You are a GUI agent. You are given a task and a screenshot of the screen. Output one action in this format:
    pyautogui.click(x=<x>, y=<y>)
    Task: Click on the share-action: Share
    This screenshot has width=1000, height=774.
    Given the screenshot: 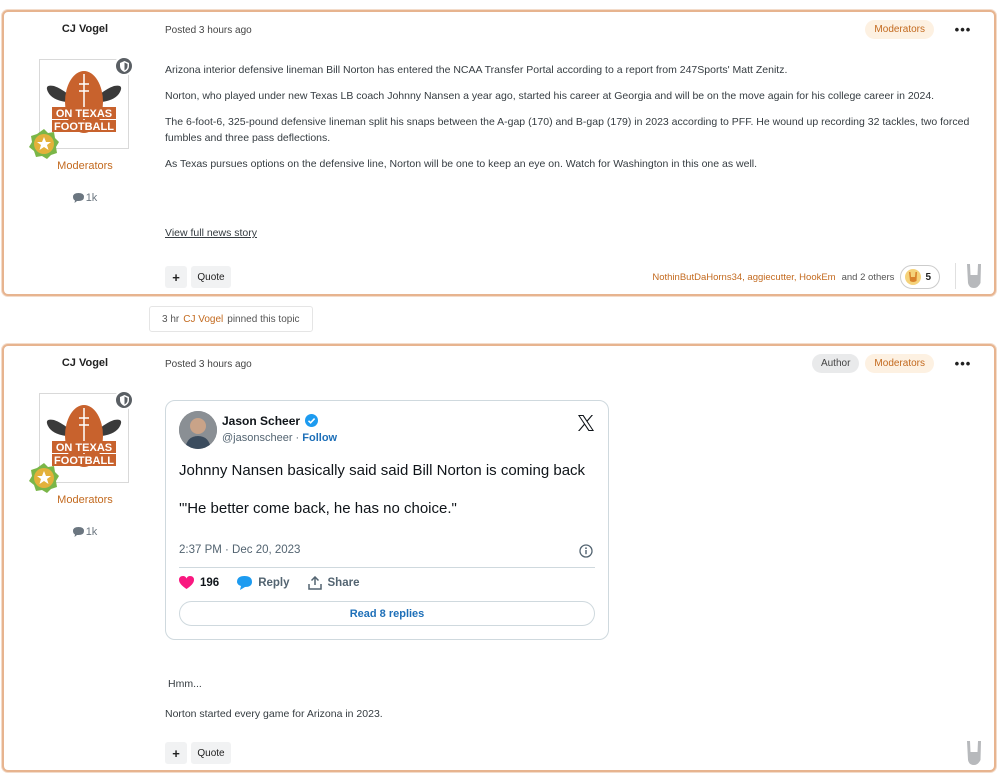 What is the action you would take?
    pyautogui.click(x=333, y=583)
    